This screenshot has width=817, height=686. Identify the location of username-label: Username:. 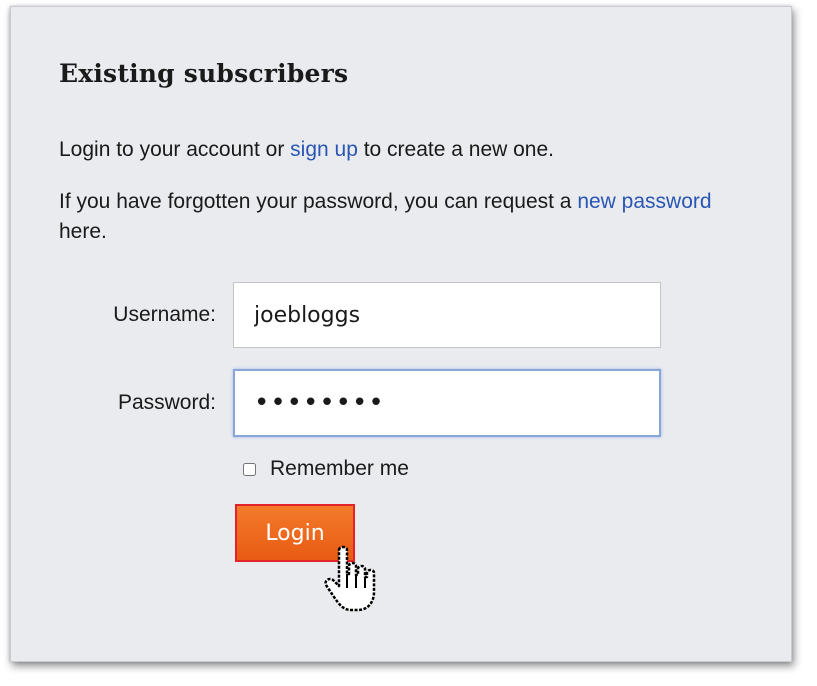
(164, 314).